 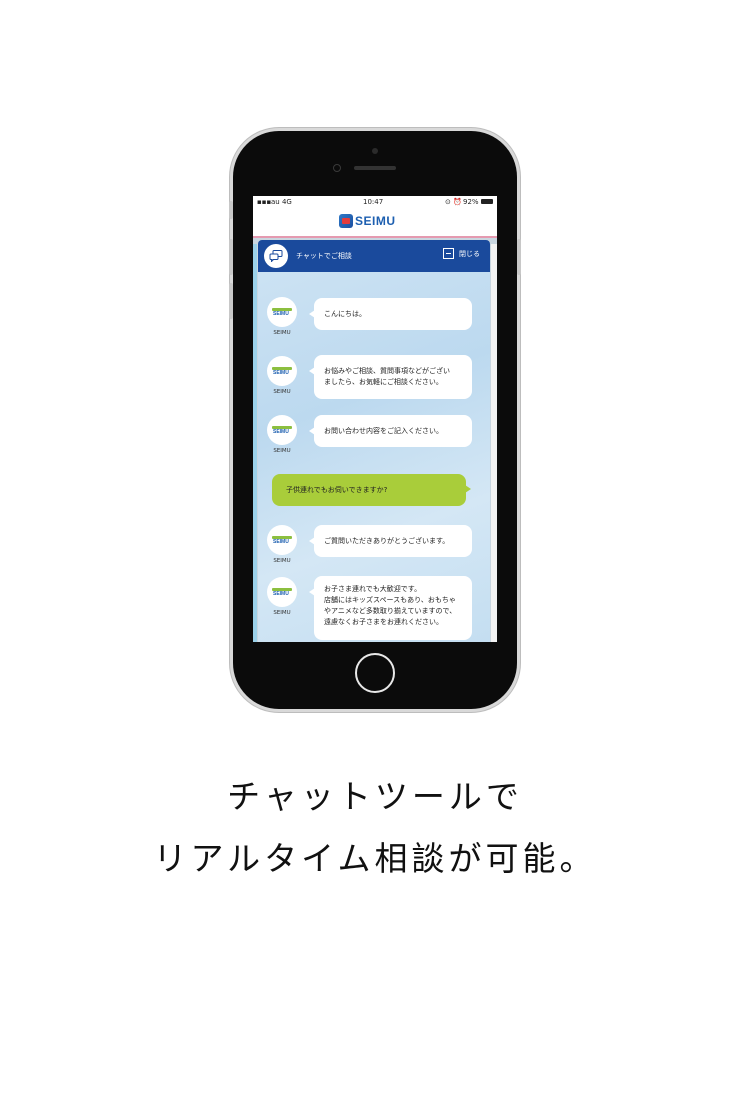 I want to click on home-button, so click(x=375, y=673).